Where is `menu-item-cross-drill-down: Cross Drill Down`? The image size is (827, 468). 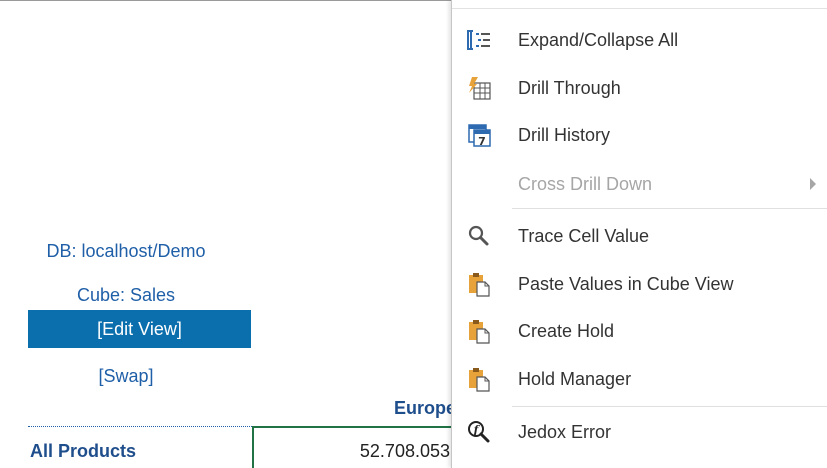
menu-item-cross-drill-down: Cross Drill Down is located at coordinates (637, 184).